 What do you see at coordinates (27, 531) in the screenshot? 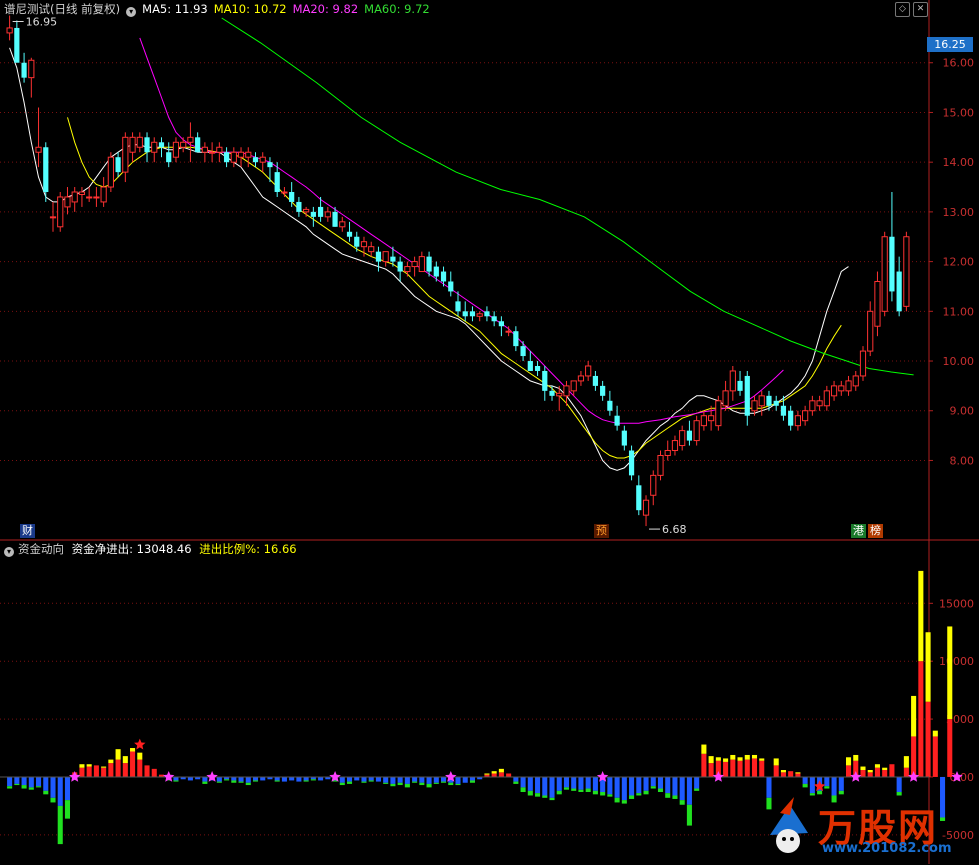
I see `tag-cai: 财` at bounding box center [27, 531].